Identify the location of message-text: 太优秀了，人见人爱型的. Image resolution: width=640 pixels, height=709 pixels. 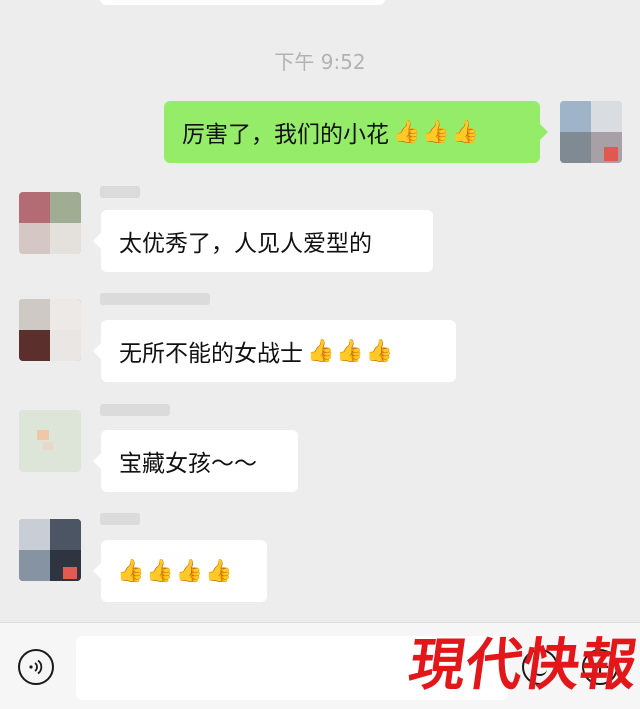
(245, 244).